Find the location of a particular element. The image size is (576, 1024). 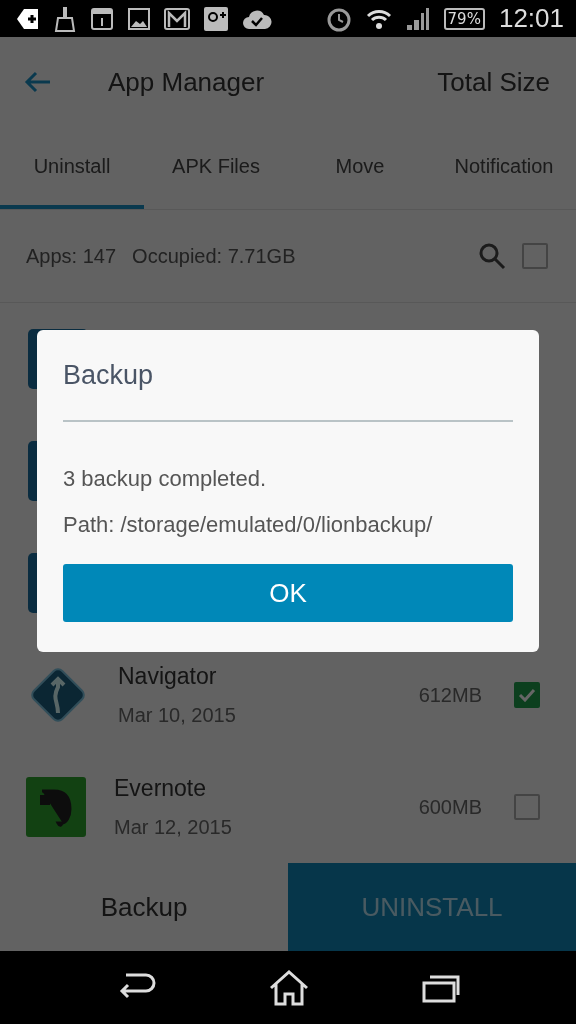

calendar-icon is located at coordinates (102, 18).